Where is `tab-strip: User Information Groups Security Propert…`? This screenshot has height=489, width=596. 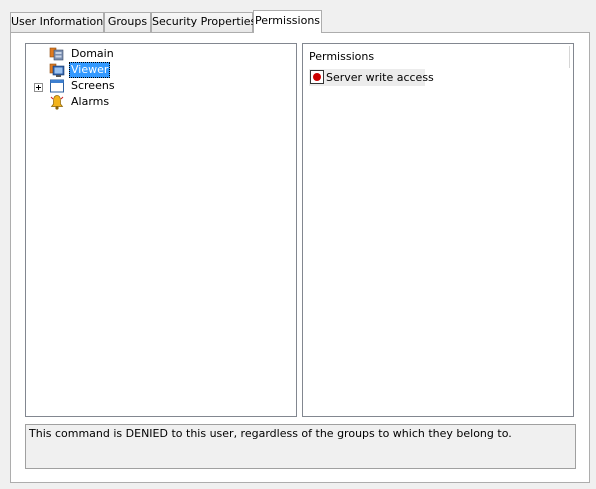 tab-strip: User Information Groups Security Propert… is located at coordinates (300, 21).